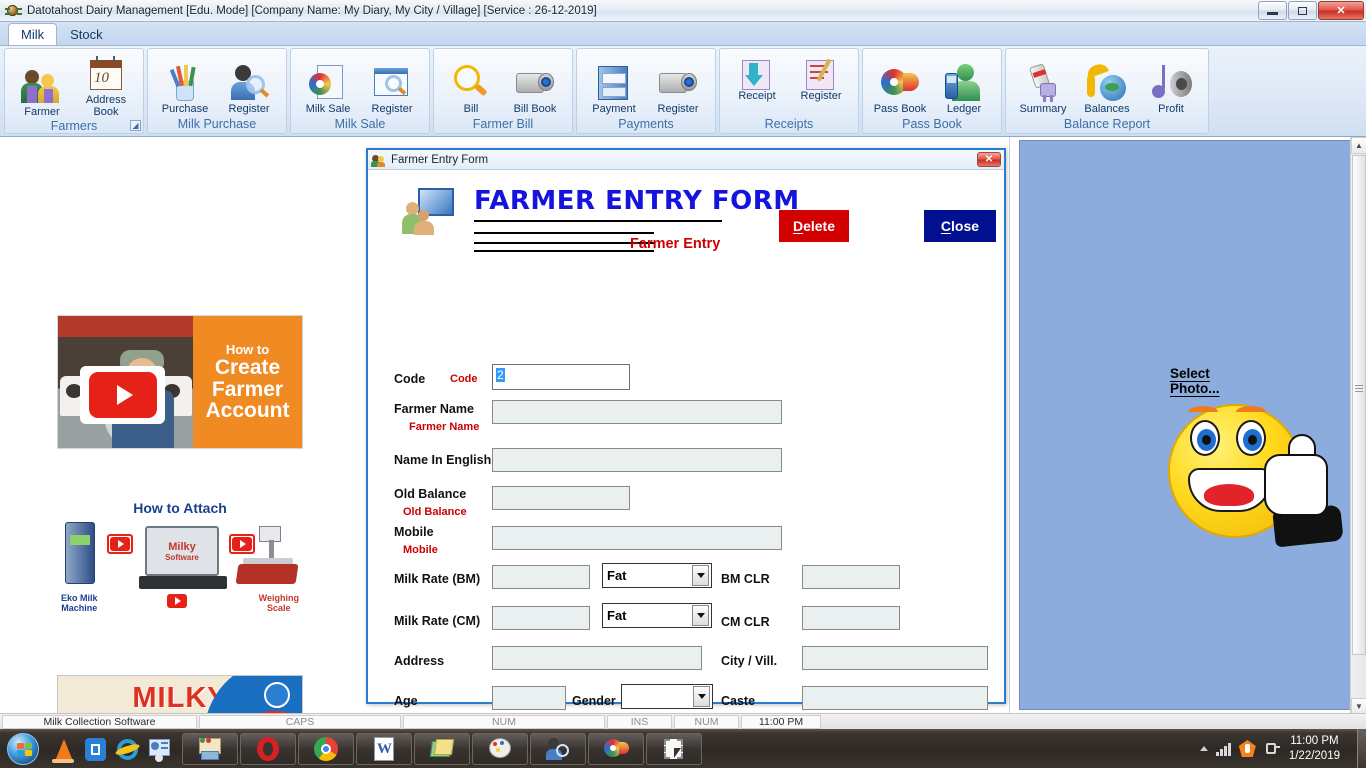  Describe the element at coordinates (1107, 109) in the screenshot. I see `ribbon-label: Balances` at that location.